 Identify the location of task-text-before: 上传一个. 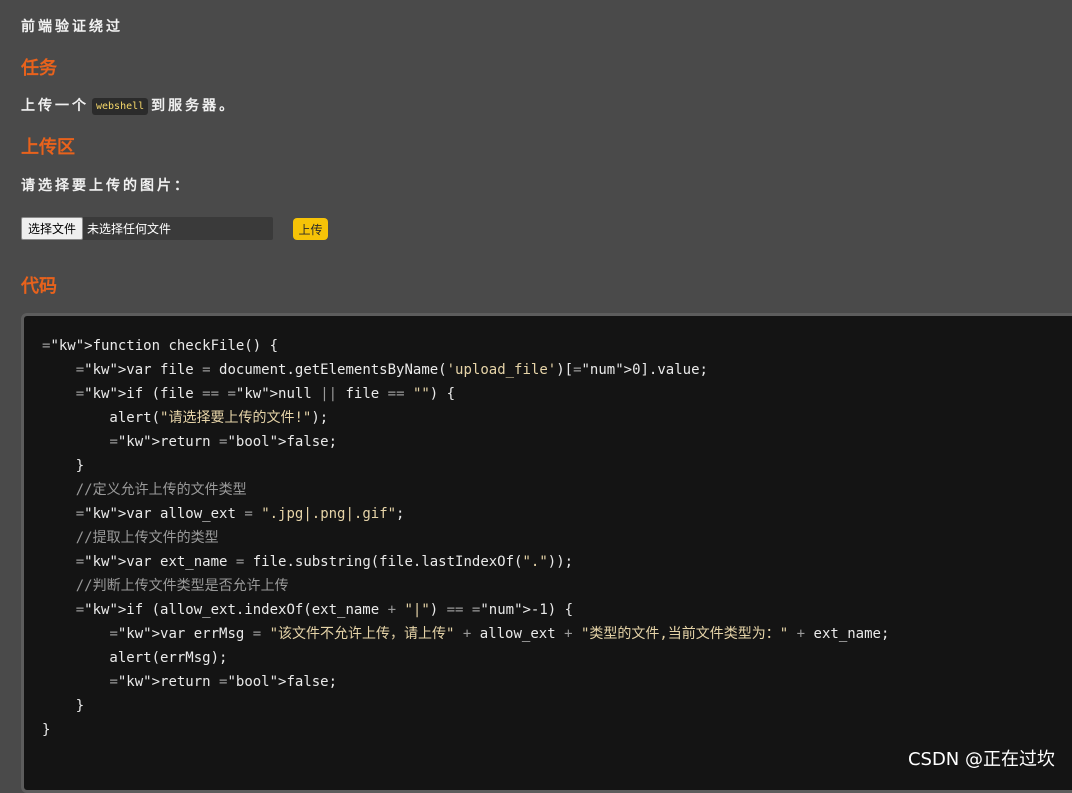
(55, 106).